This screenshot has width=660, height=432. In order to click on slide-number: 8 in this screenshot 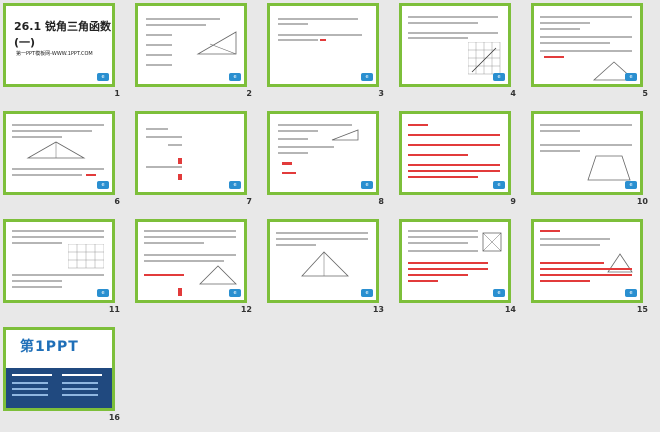, I will do `click(381, 201)`.